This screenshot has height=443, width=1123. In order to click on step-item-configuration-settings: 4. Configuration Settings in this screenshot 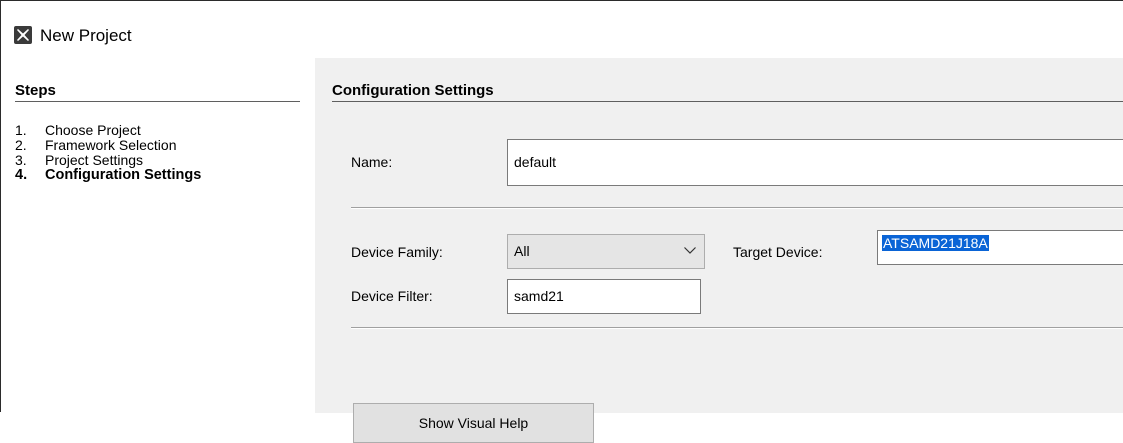, I will do `click(108, 175)`.